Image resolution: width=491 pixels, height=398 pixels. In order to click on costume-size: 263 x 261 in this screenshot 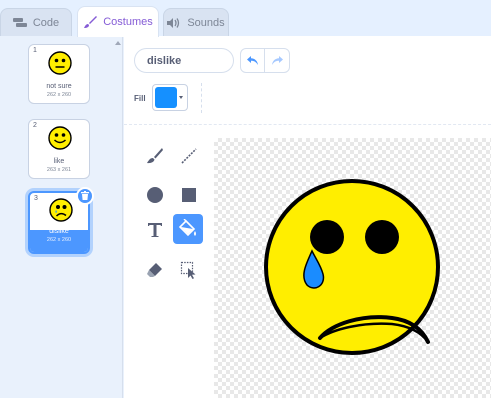, I will do `click(59, 170)`.